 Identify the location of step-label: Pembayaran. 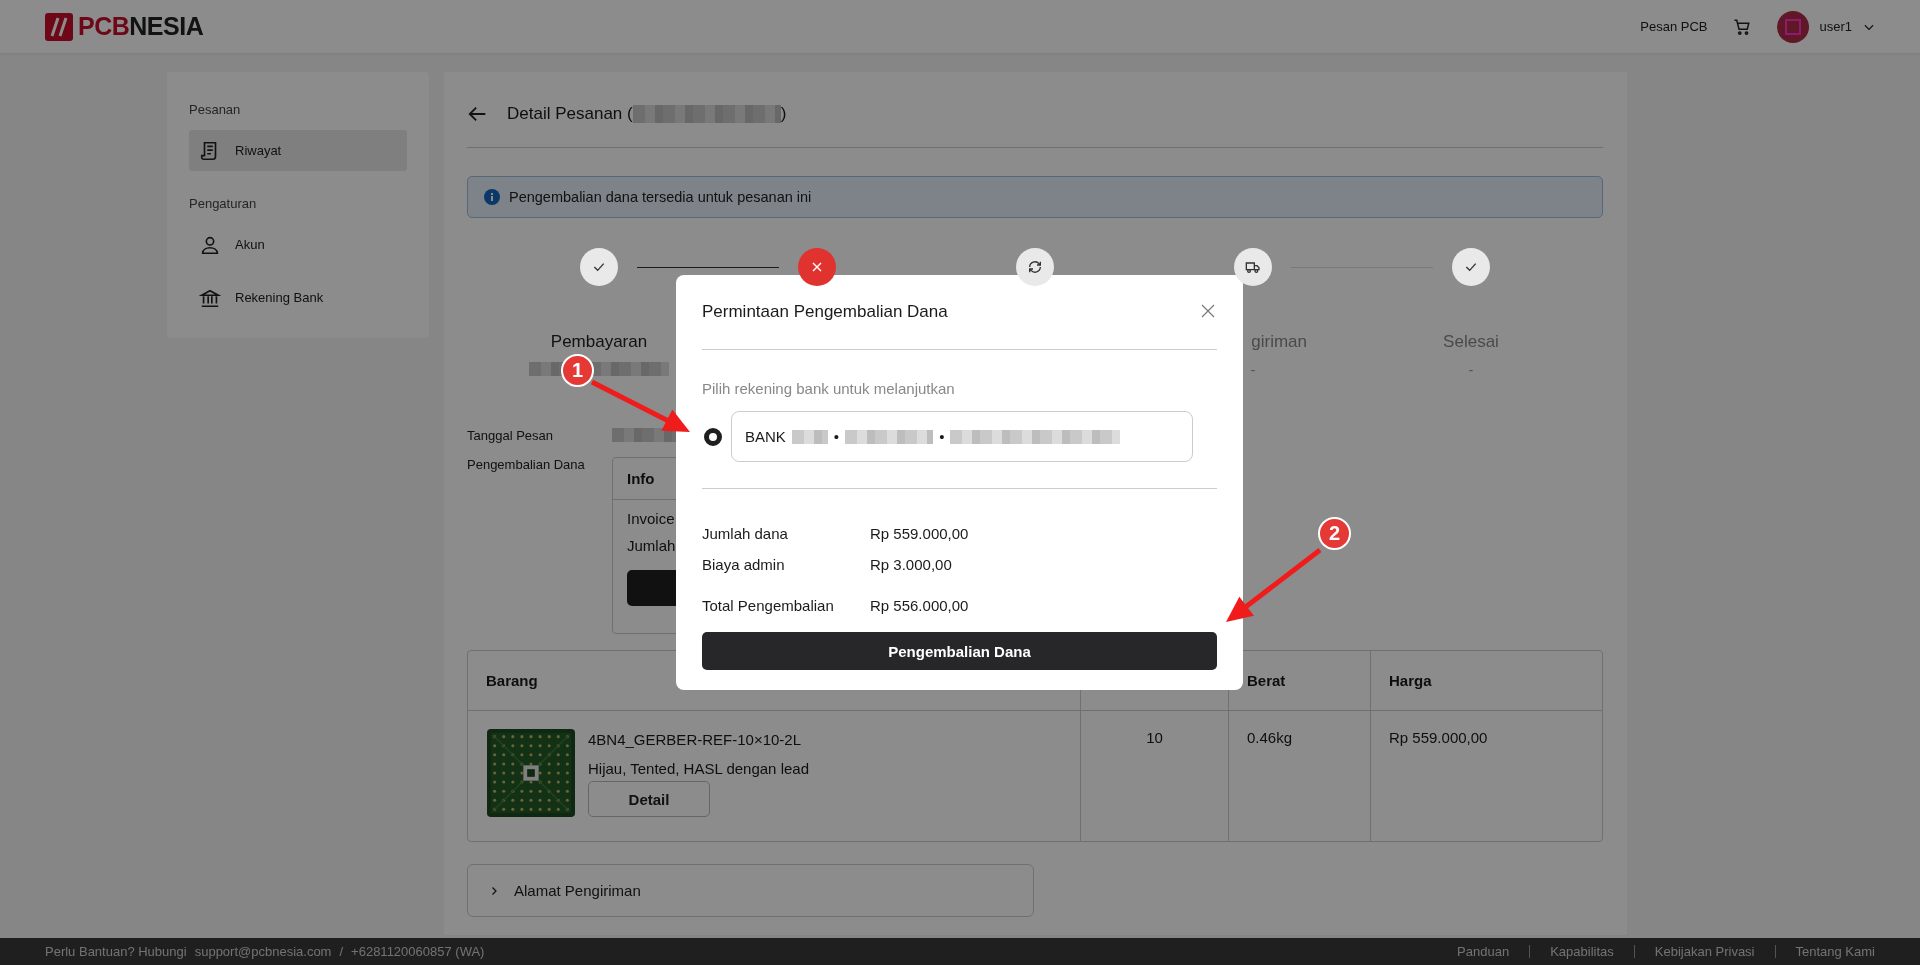
(599, 341).